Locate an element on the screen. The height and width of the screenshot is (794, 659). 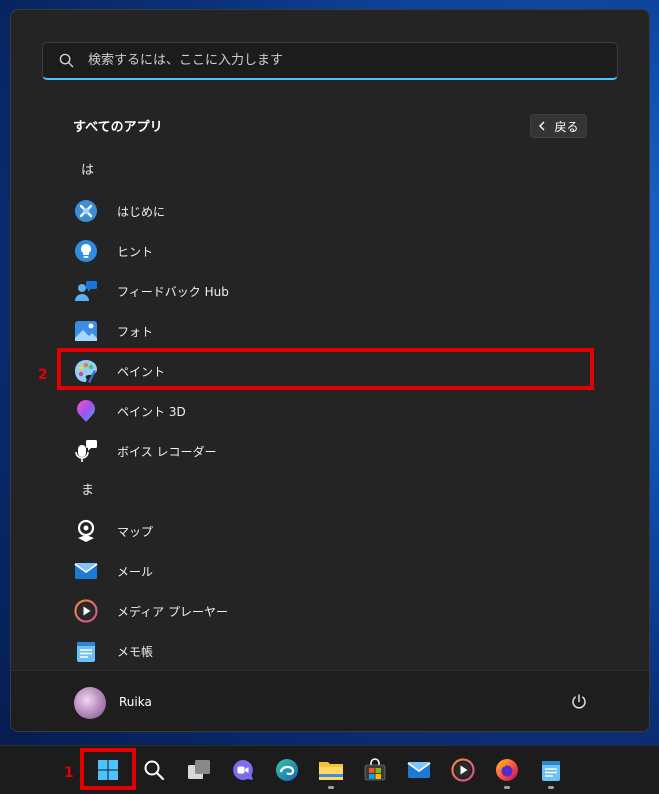
back-button-label: 戻る is located at coordinates (566, 126).